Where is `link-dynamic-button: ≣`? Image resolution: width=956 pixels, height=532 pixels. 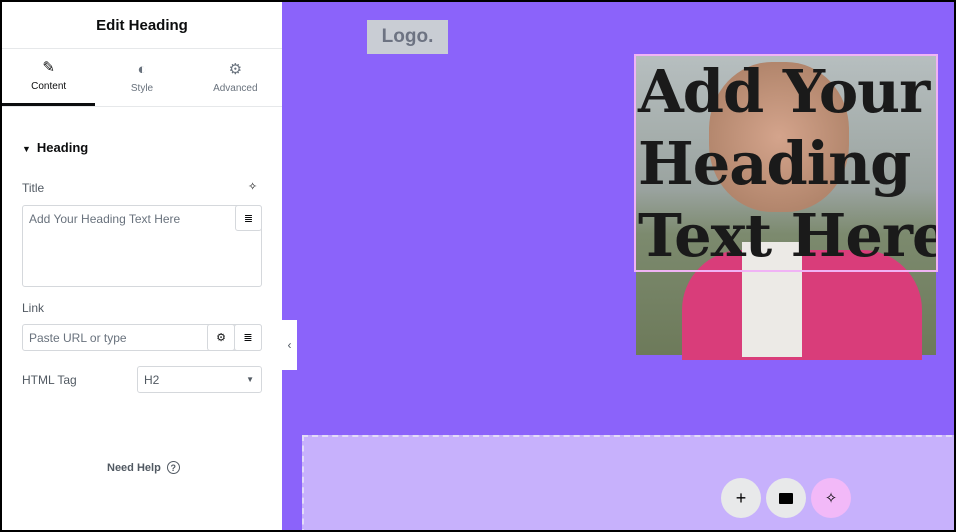 link-dynamic-button: ≣ is located at coordinates (248, 337).